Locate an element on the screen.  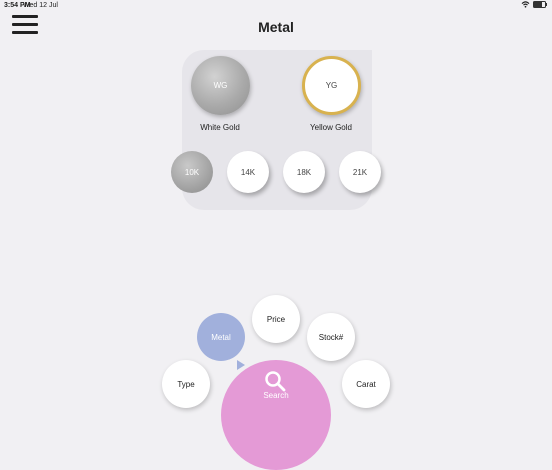
battery-icon is located at coordinates (540, 4).